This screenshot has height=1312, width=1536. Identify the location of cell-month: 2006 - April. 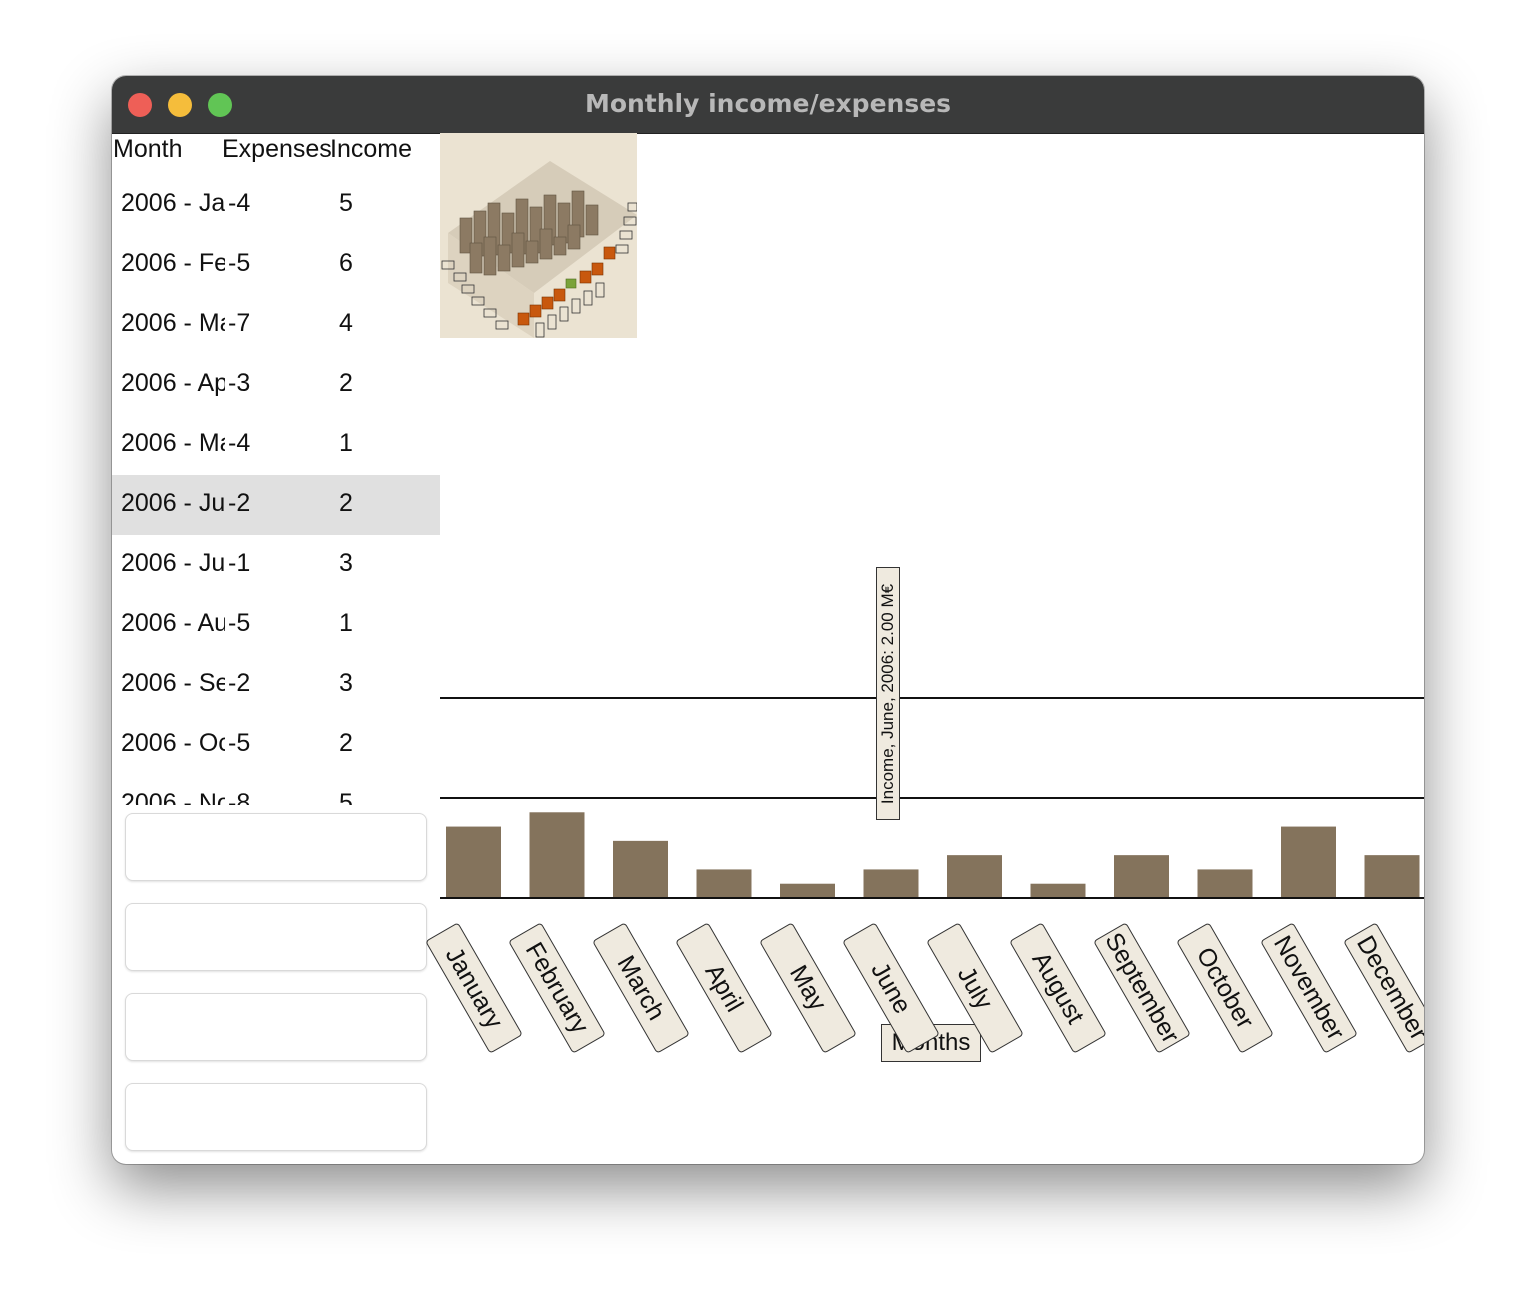
(173, 383).